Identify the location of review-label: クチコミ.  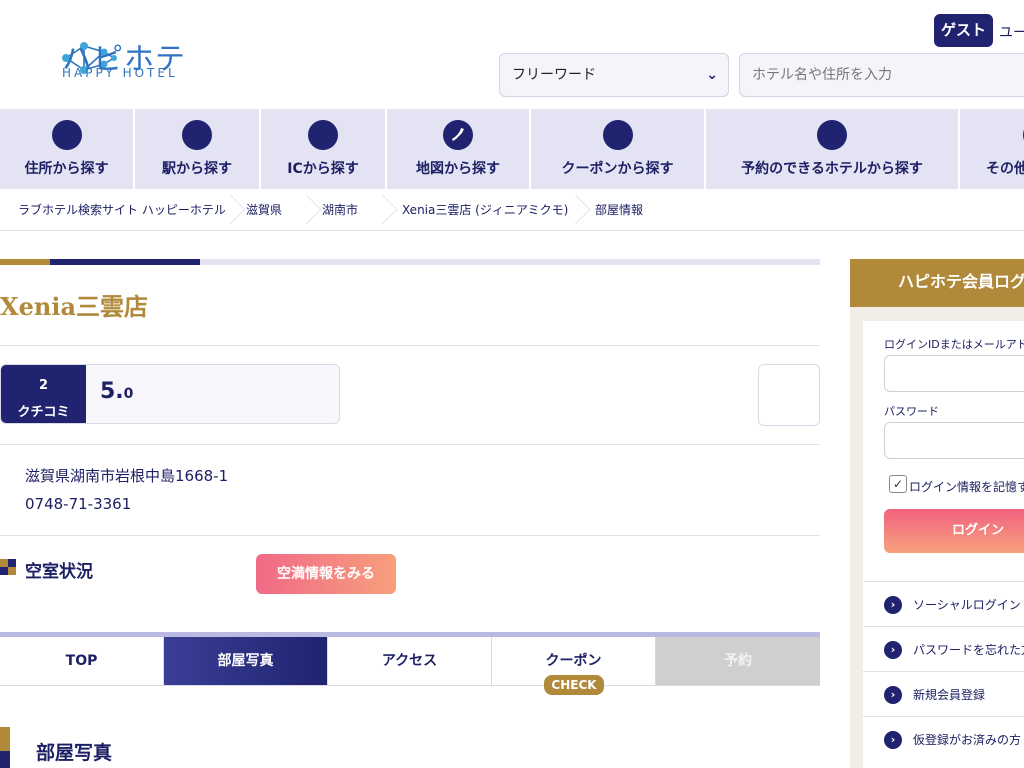
(43, 412).